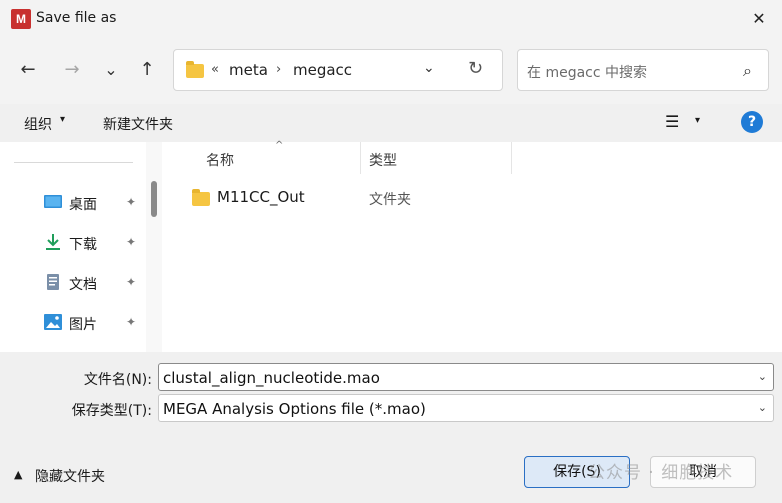  Describe the element at coordinates (248, 70) in the screenshot. I see `breadcrumb-meta: meta` at that location.